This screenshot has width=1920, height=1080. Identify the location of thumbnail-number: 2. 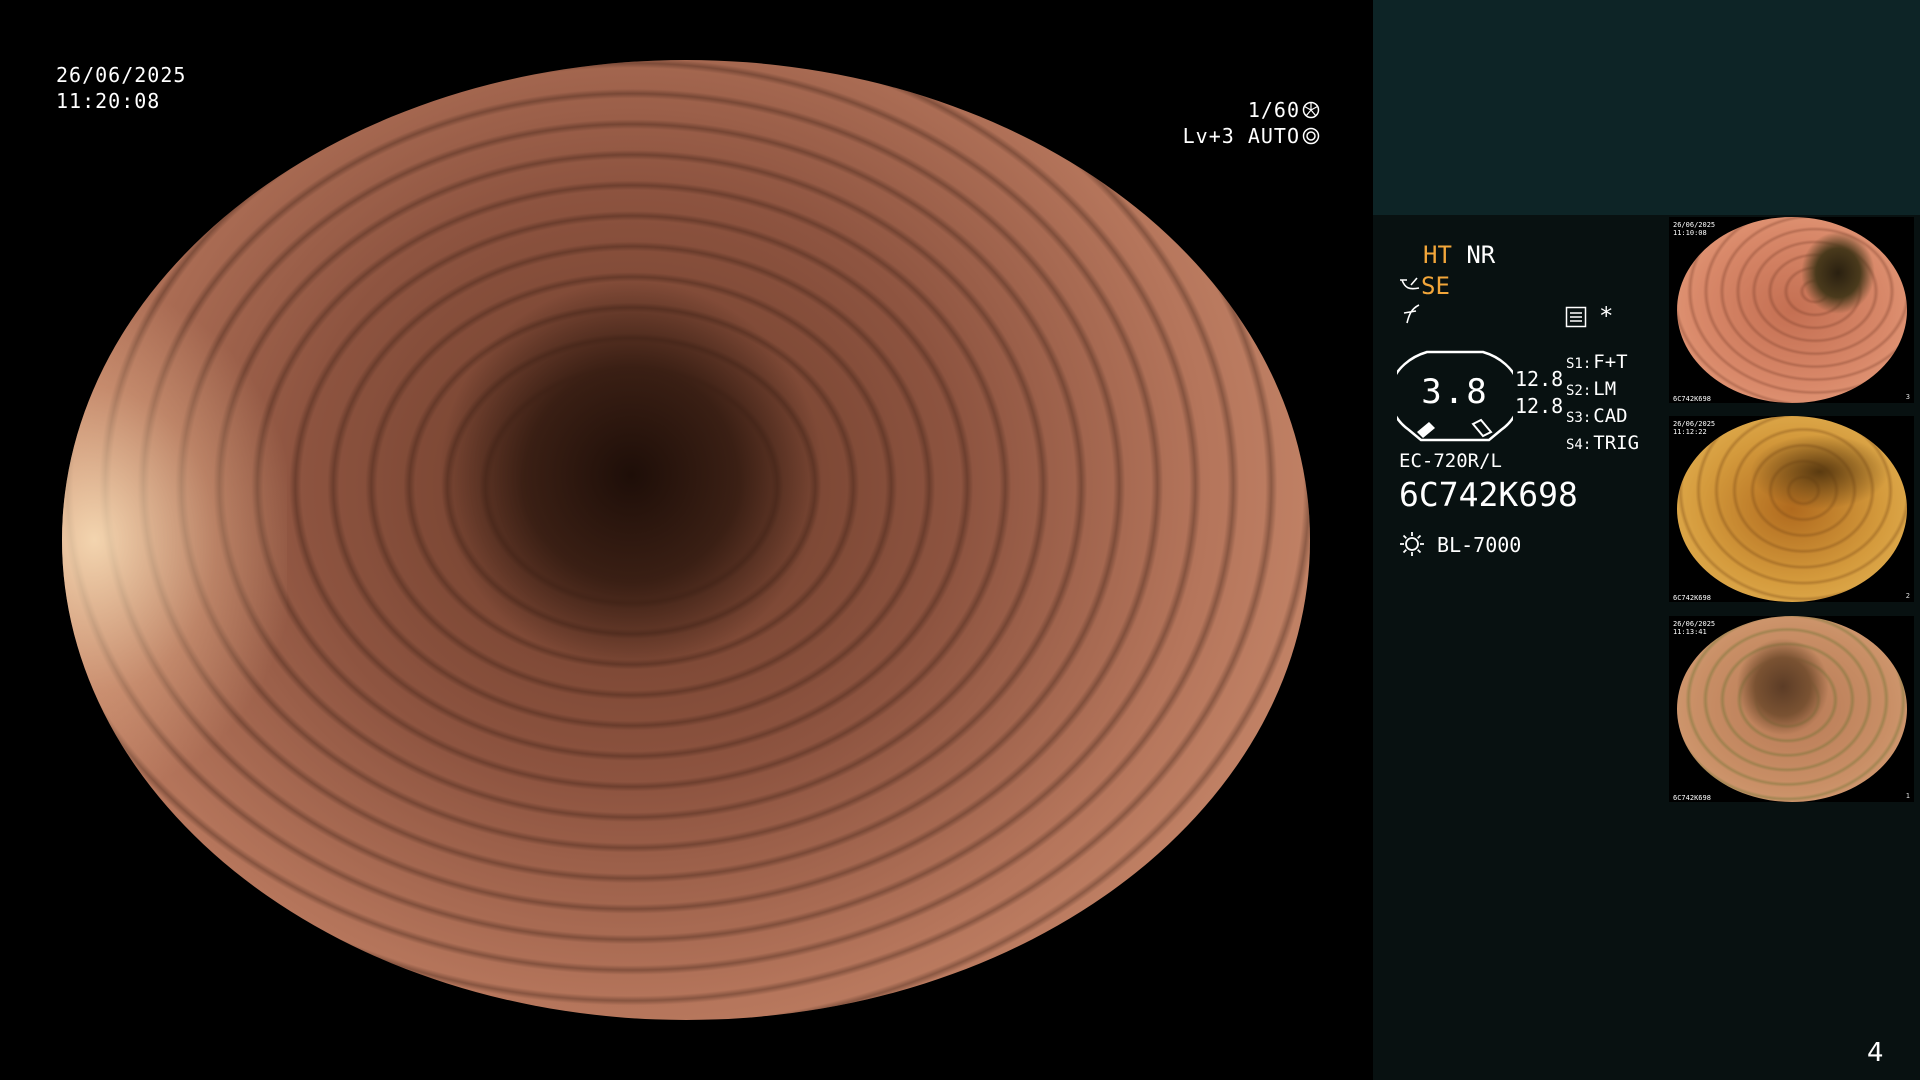
(1907, 596).